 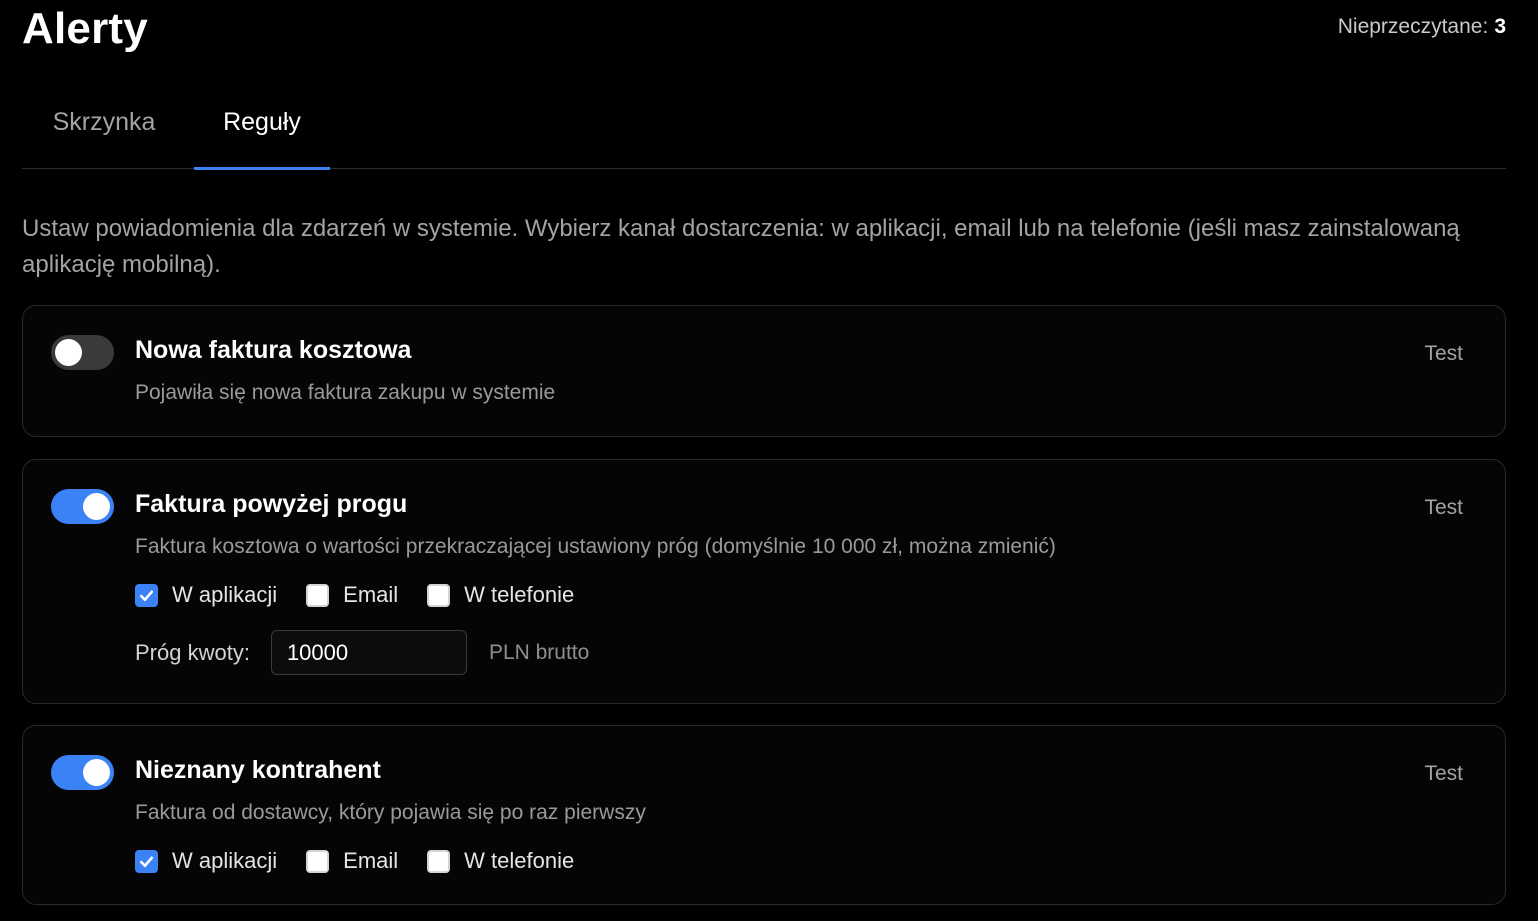 I want to click on threshold-label: Próg kwoty:, so click(x=192, y=652).